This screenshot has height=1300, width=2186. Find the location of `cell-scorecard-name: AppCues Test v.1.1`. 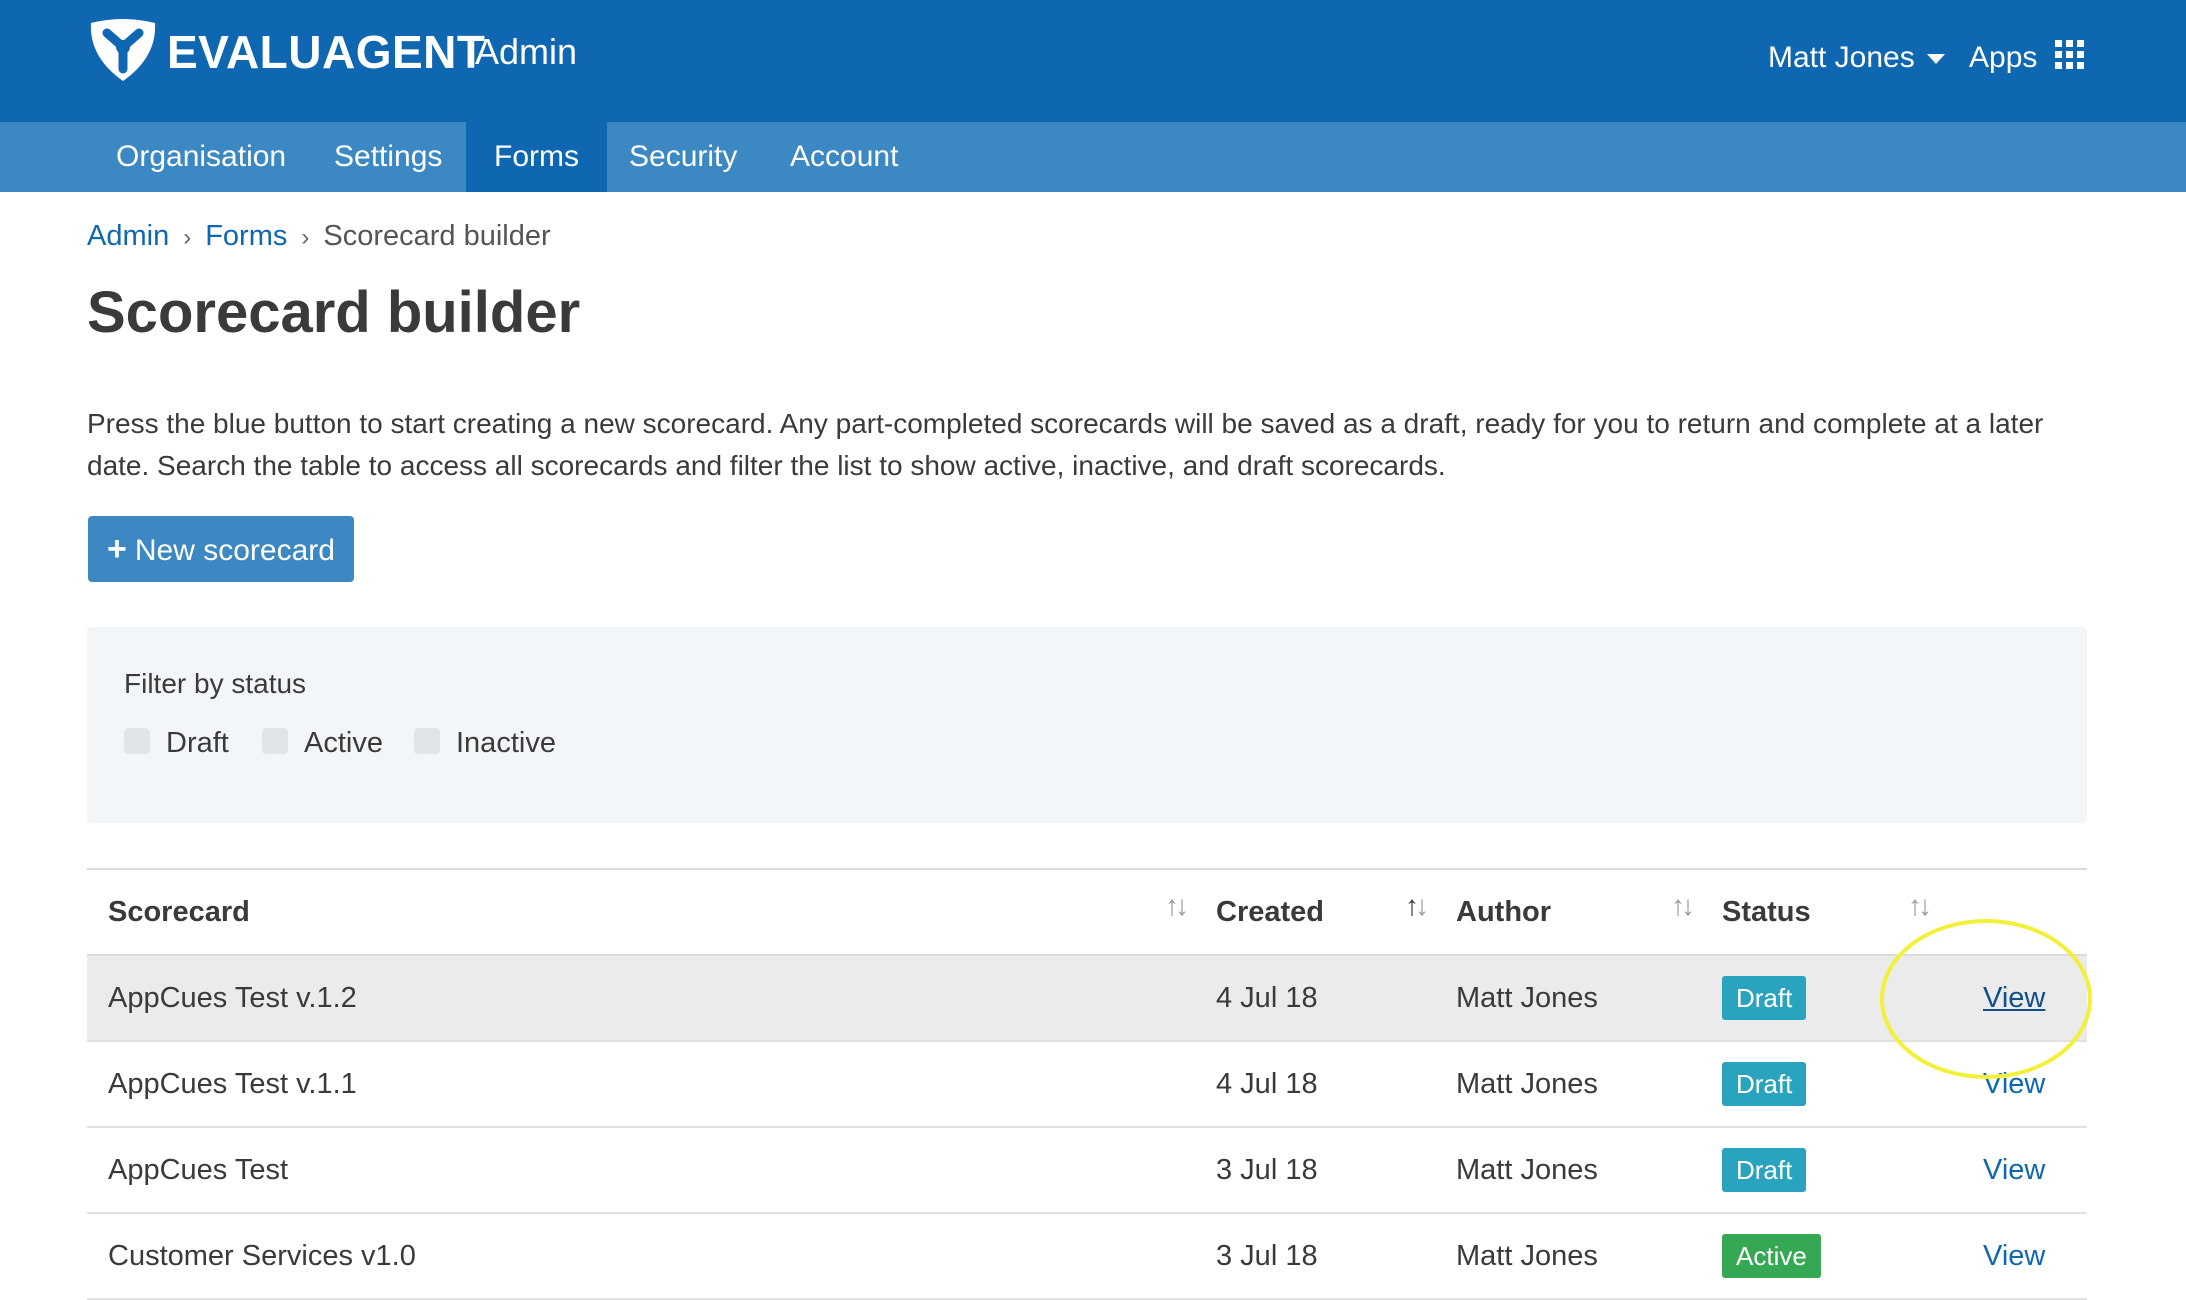

cell-scorecard-name: AppCues Test v.1.1 is located at coordinates (641, 1084).